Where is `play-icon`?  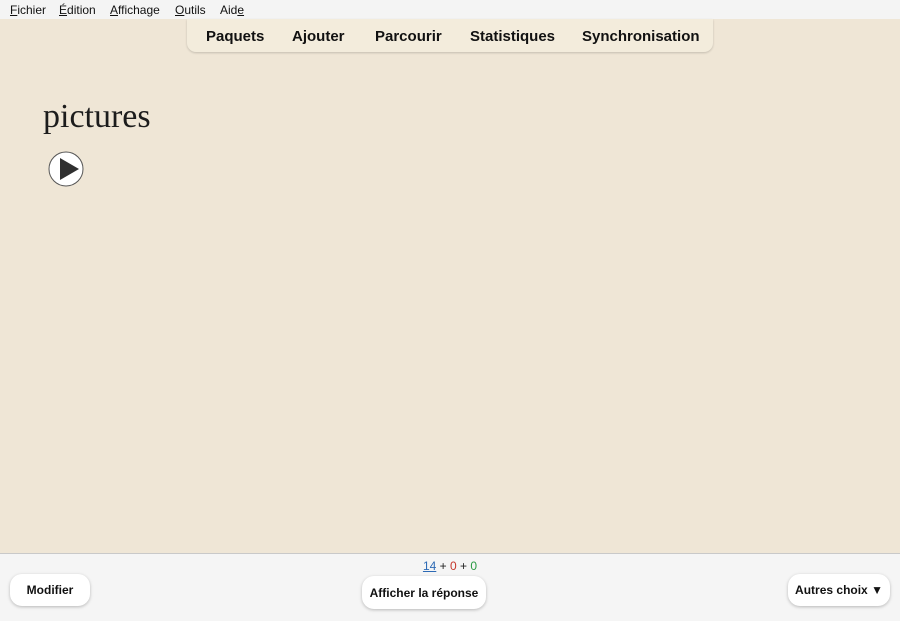
play-icon is located at coordinates (66, 169).